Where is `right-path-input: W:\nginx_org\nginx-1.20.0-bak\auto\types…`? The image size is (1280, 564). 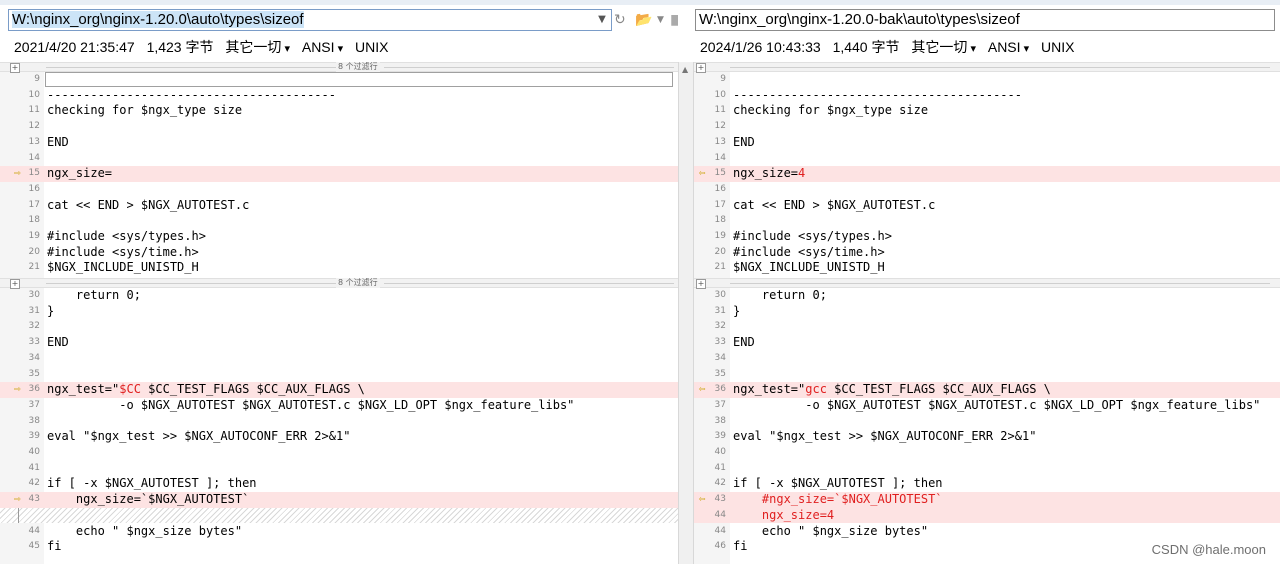 right-path-input: W:\nginx_org\nginx-1.20.0-bak\auto\types… is located at coordinates (985, 20).